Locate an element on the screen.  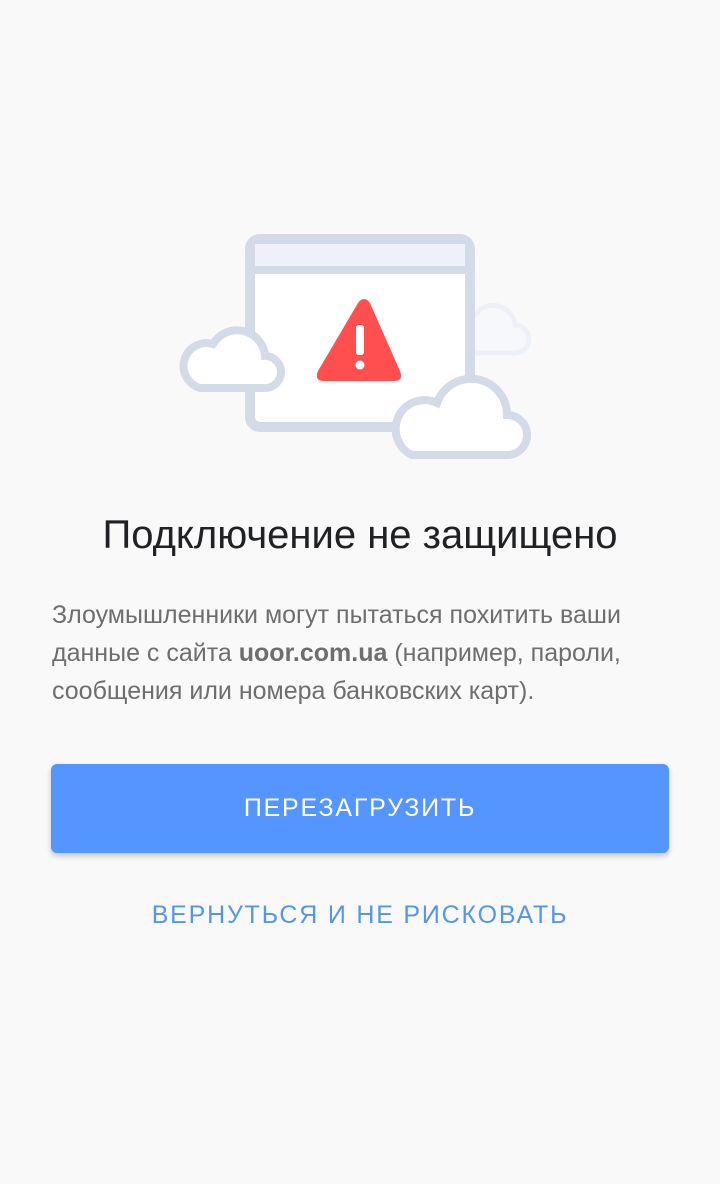
browser-warning-illustration is located at coordinates (360, 350).